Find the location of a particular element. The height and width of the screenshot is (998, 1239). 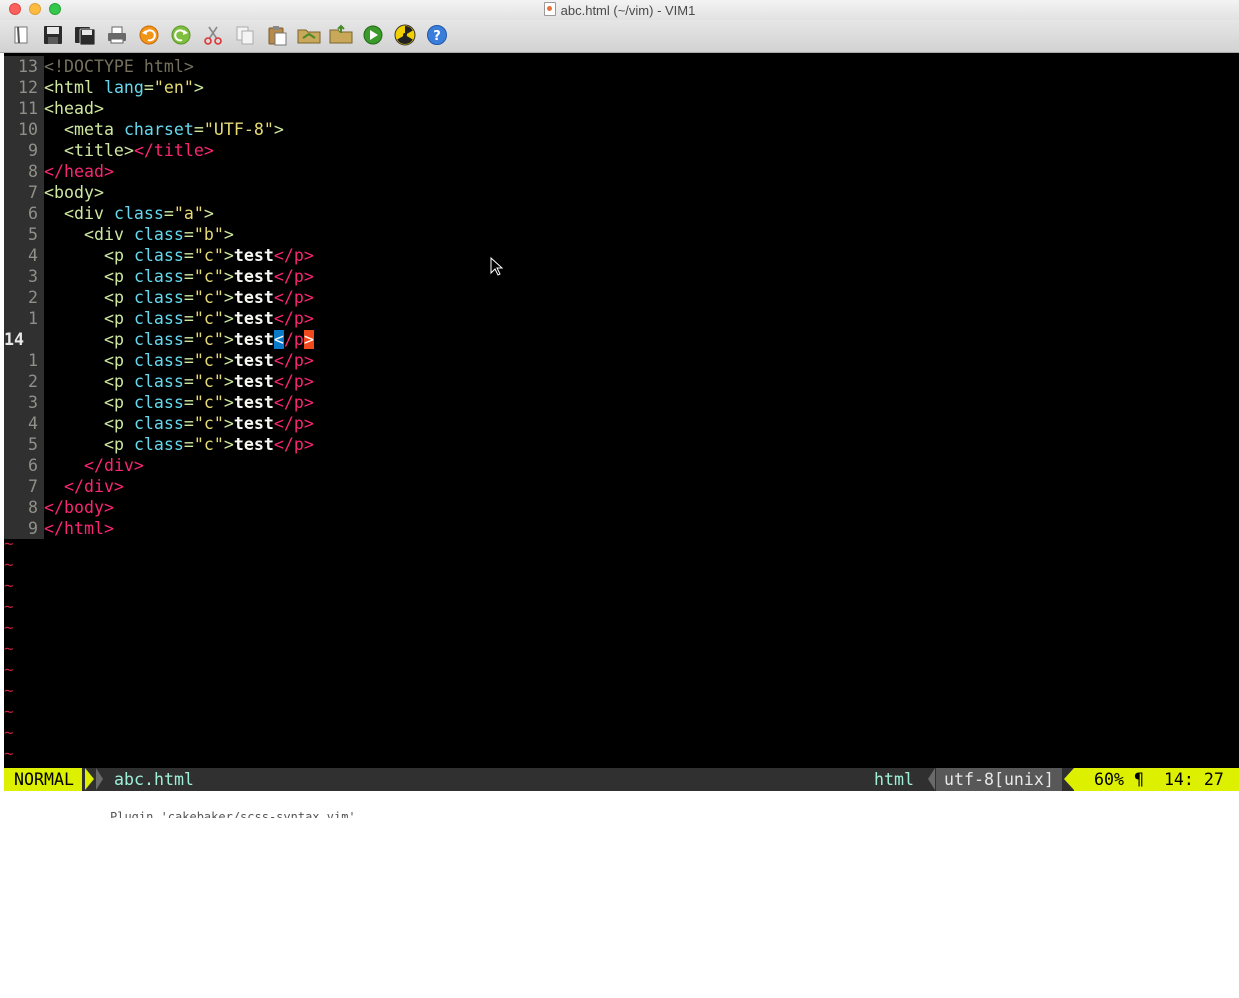

code-line: 12 <html lang="en"> is located at coordinates (621, 87).